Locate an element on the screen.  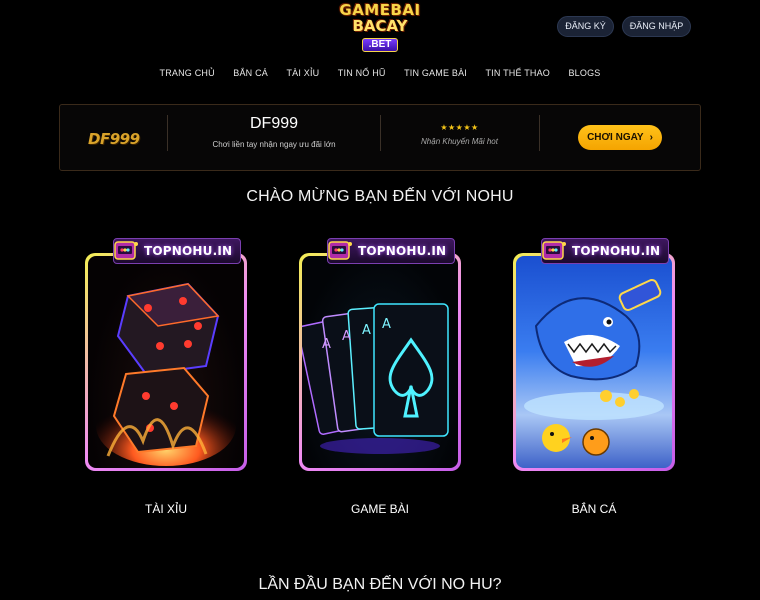
playing-cards-icon: A A A A is located at coordinates (375, 378).